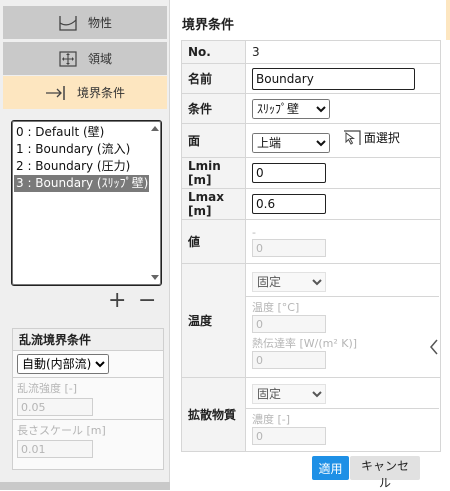 The width and height of the screenshot is (450, 491). What do you see at coordinates (289, 324) in the screenshot?
I see `temperature-input` at bounding box center [289, 324].